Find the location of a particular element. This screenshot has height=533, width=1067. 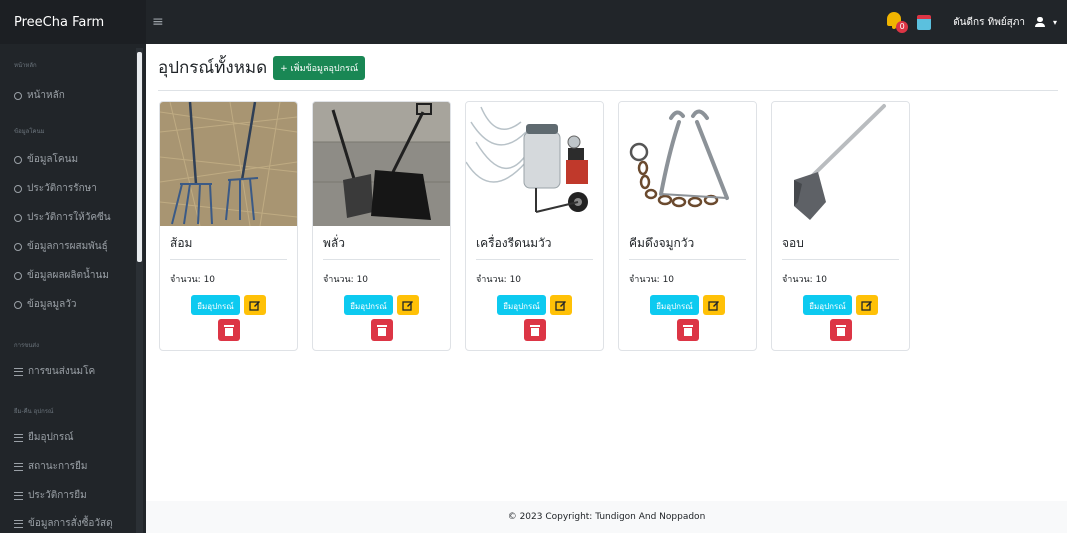

page-header: อุปกรณ์ทั้งหมด + เพิ่มข้อมูลอุปกรณ์ is located at coordinates (262, 67).